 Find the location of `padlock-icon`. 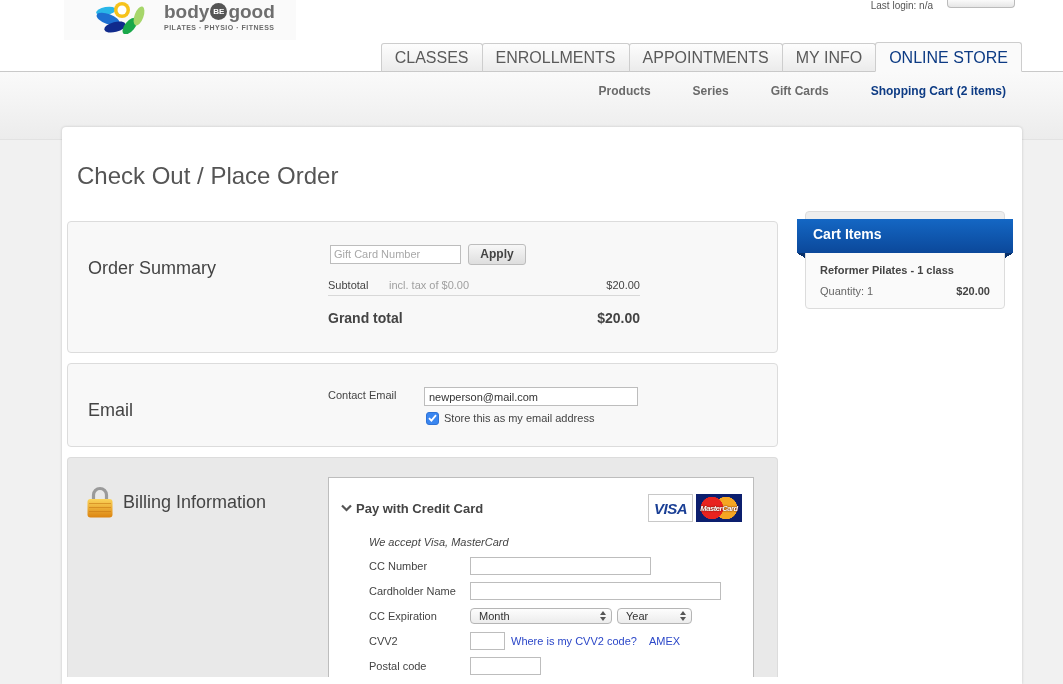

padlock-icon is located at coordinates (100, 502).